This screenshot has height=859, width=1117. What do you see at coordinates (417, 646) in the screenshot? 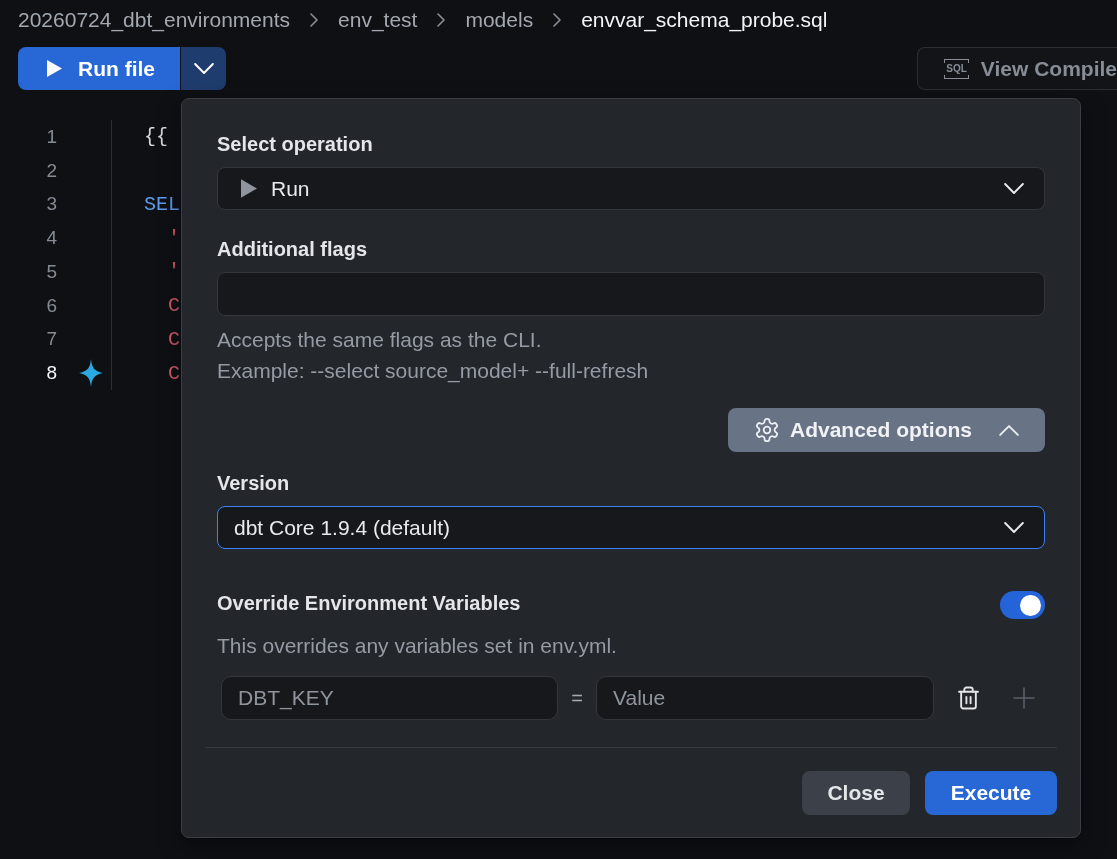
I see `override-env-description: This overrides any variables set in env.yml.` at bounding box center [417, 646].